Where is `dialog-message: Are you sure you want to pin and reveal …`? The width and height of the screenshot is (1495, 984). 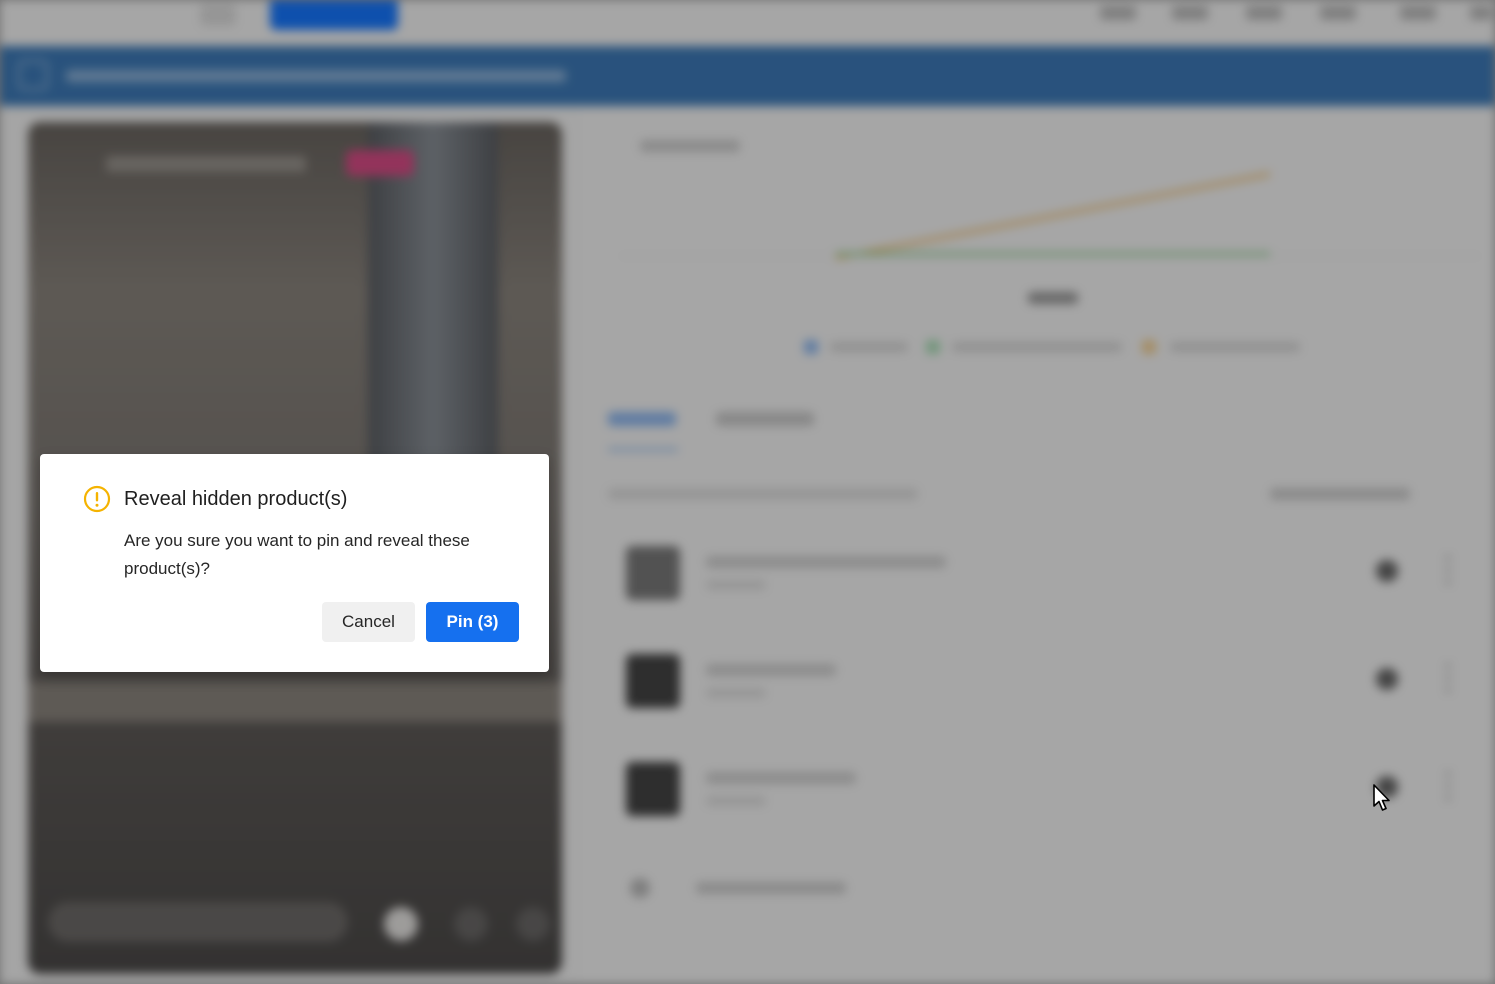 dialog-message: Are you sure you want to pin and reveal … is located at coordinates (297, 554).